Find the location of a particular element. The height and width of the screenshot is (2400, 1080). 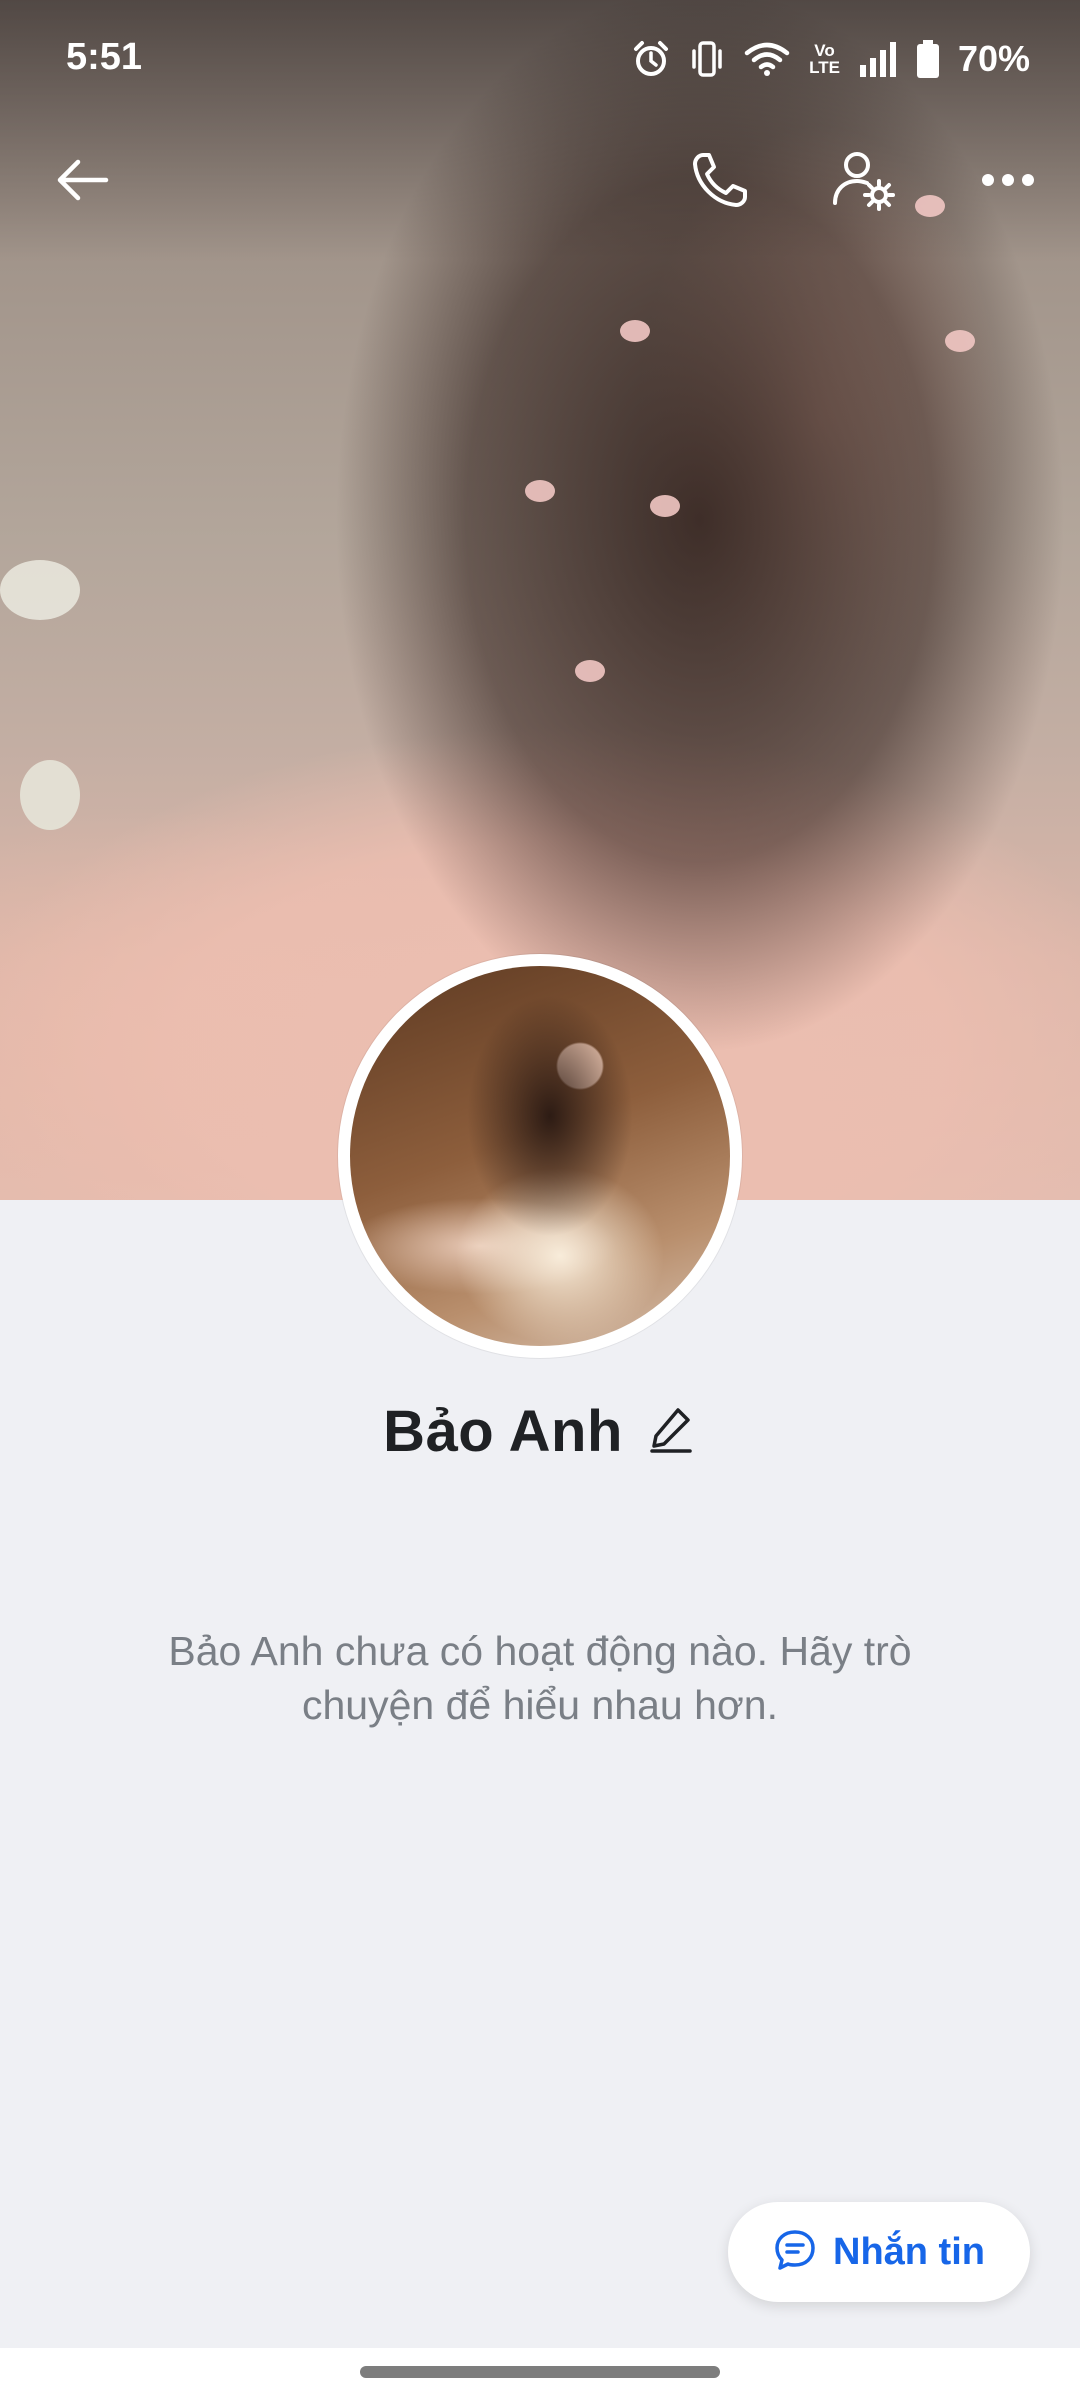

more-options-button is located at coordinates (1008, 182).